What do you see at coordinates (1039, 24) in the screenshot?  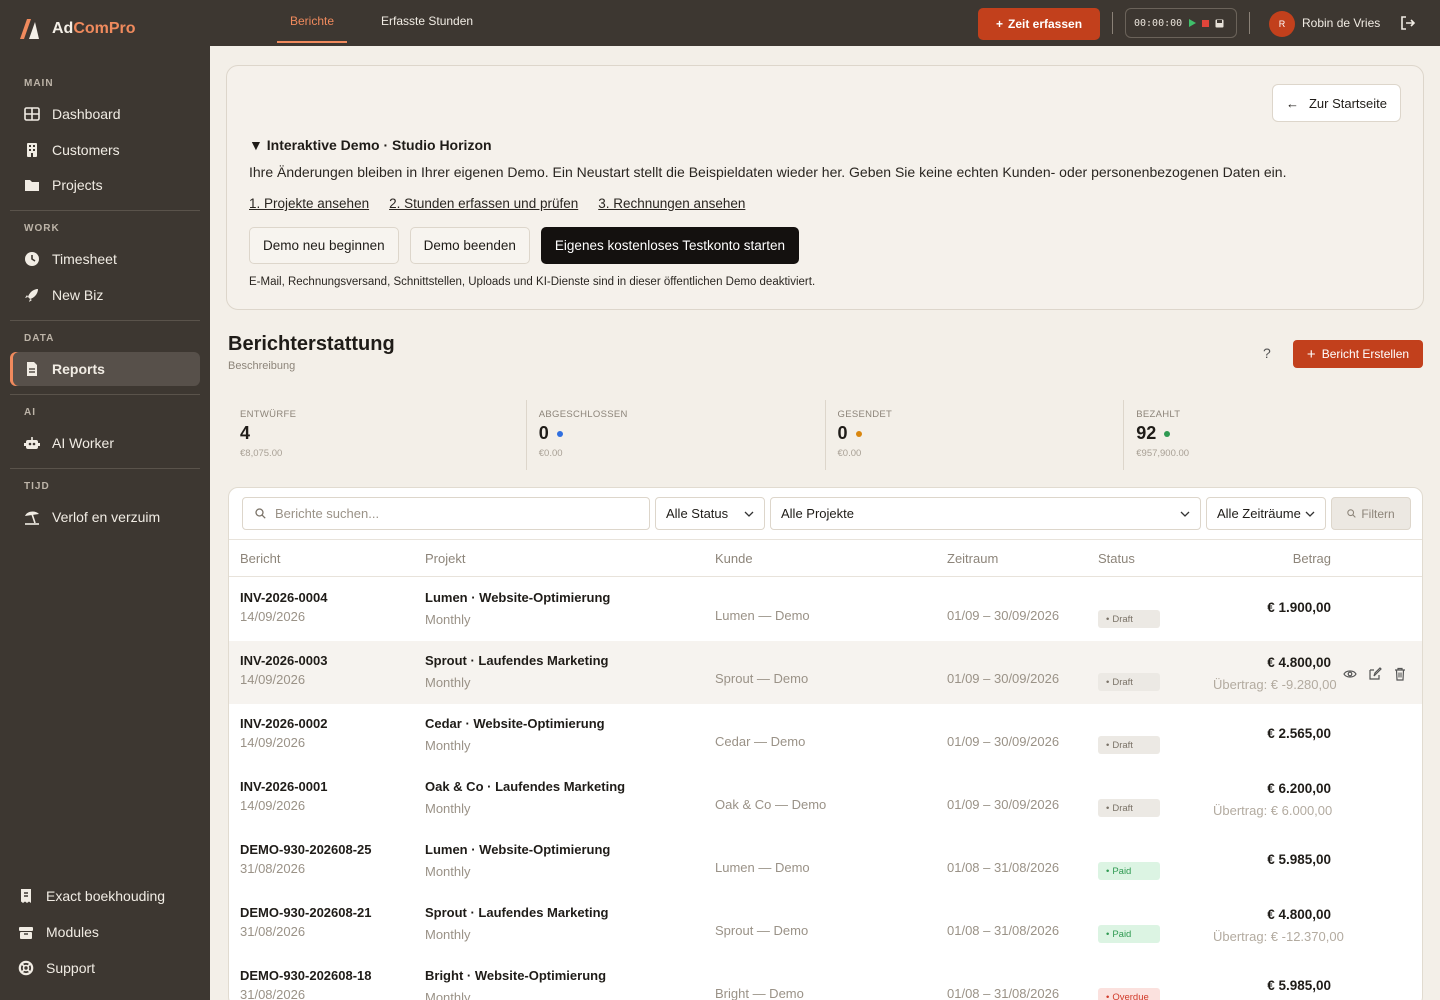 I see `log-time-button: + Zeit erfassen` at bounding box center [1039, 24].